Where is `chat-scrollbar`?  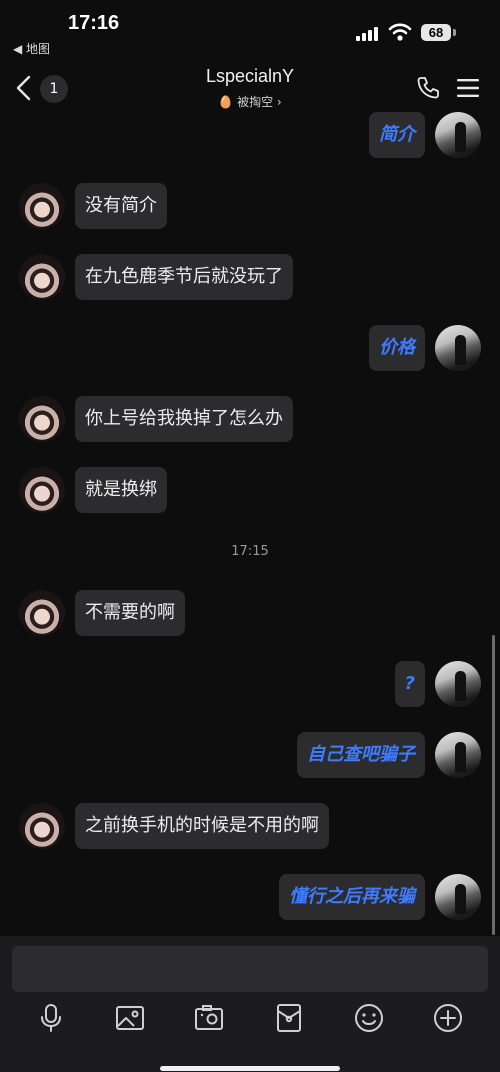 chat-scrollbar is located at coordinates (493, 785).